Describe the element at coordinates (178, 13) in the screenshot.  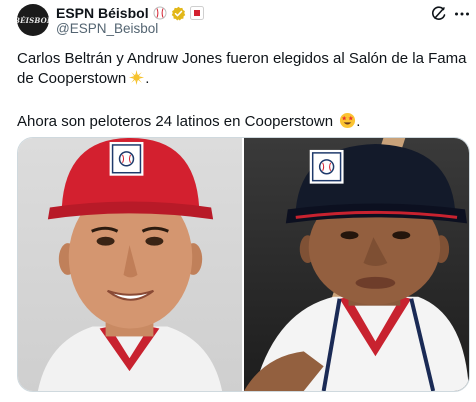
I see `verified-badge-icon` at that location.